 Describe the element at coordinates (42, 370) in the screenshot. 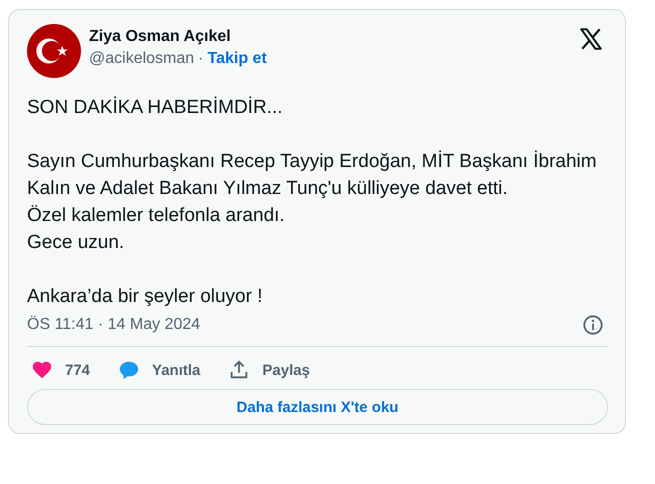

I see `heart-icon` at that location.